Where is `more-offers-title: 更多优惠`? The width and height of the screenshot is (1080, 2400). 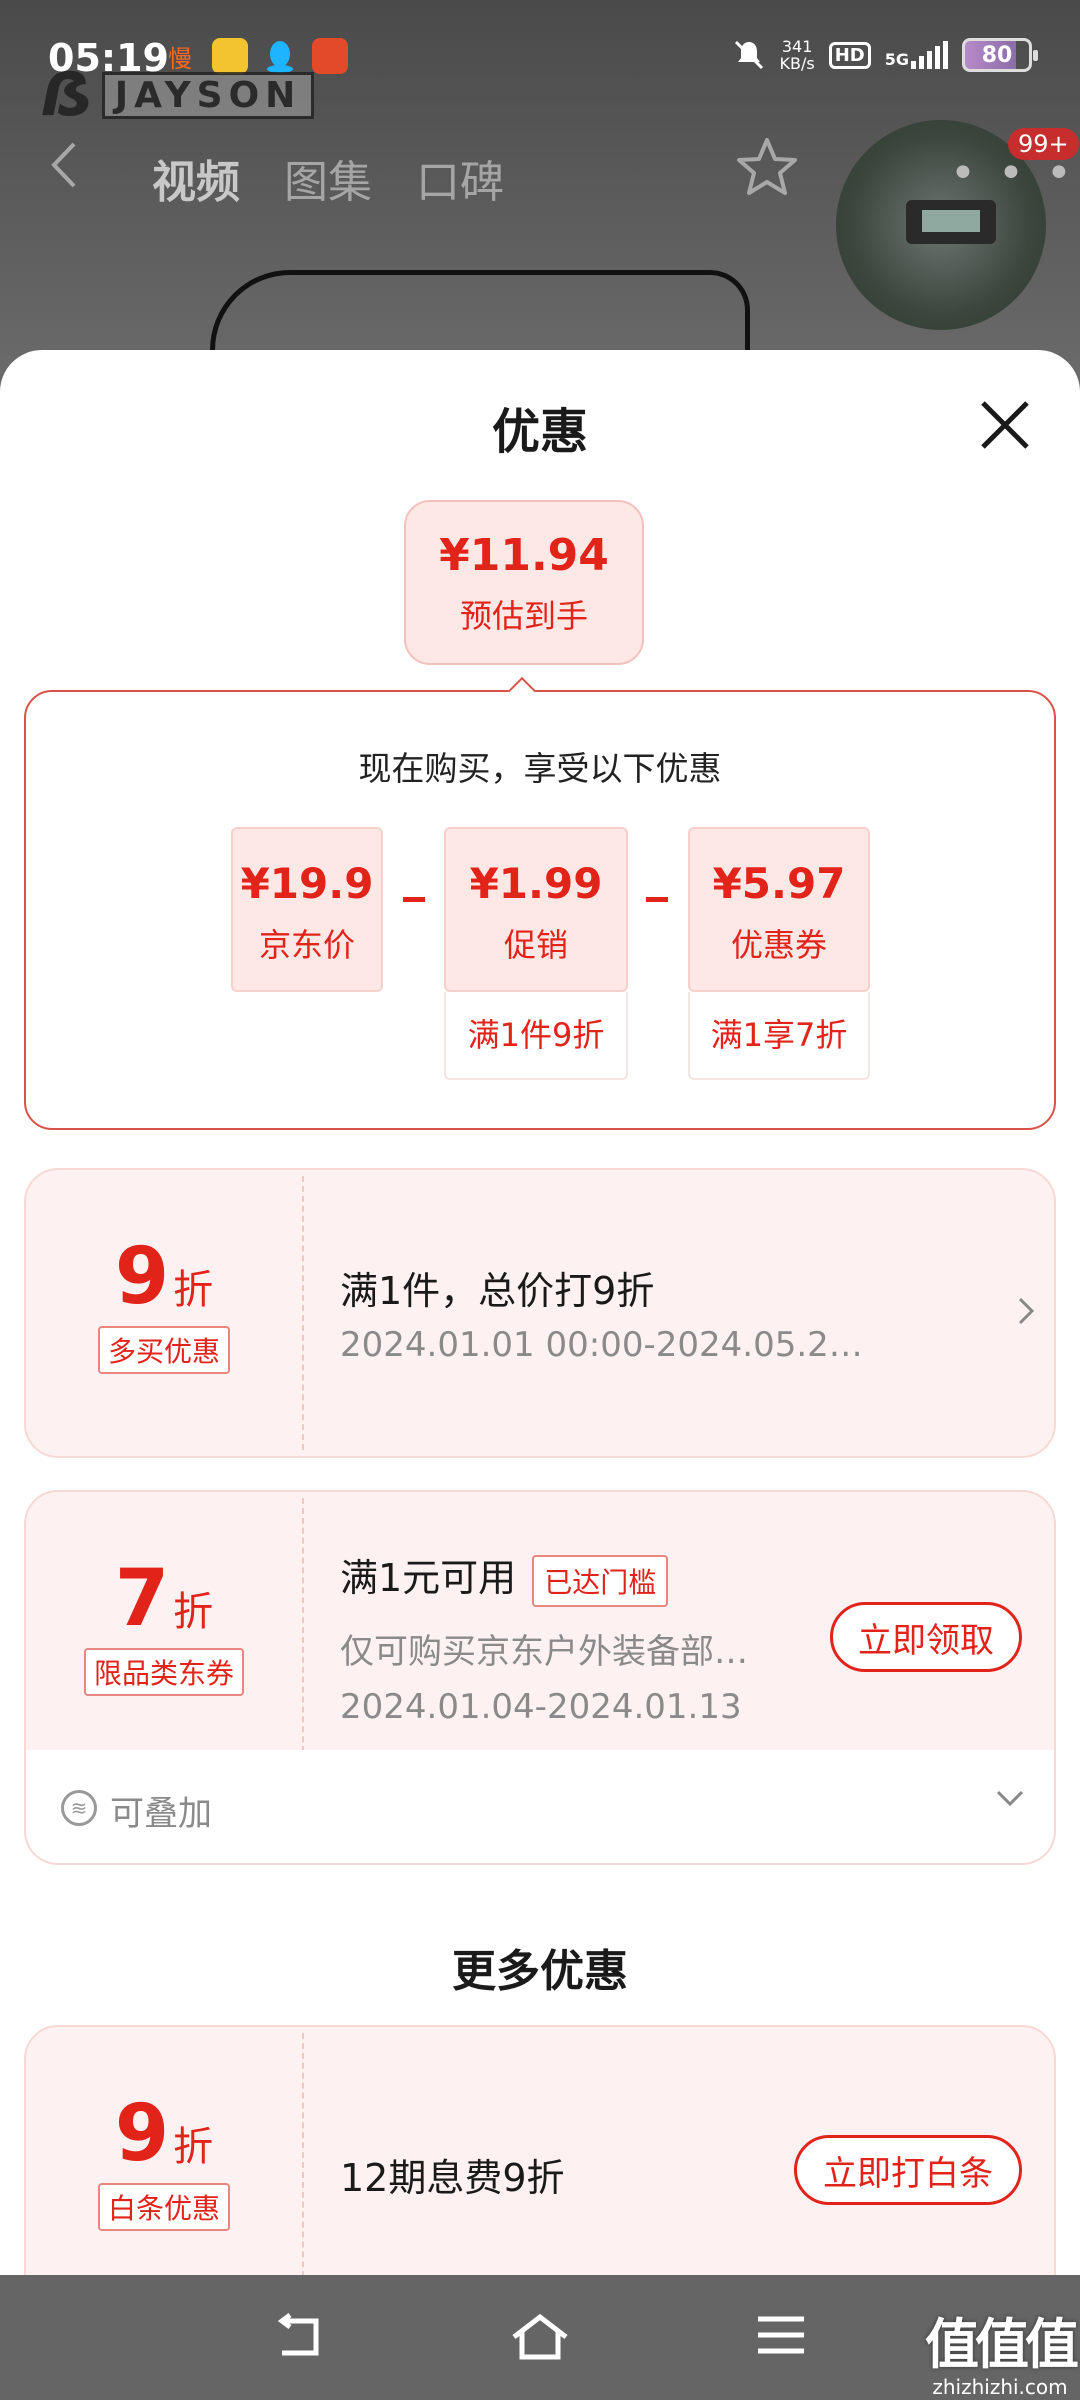
more-offers-title: 更多优惠 is located at coordinates (540, 1971).